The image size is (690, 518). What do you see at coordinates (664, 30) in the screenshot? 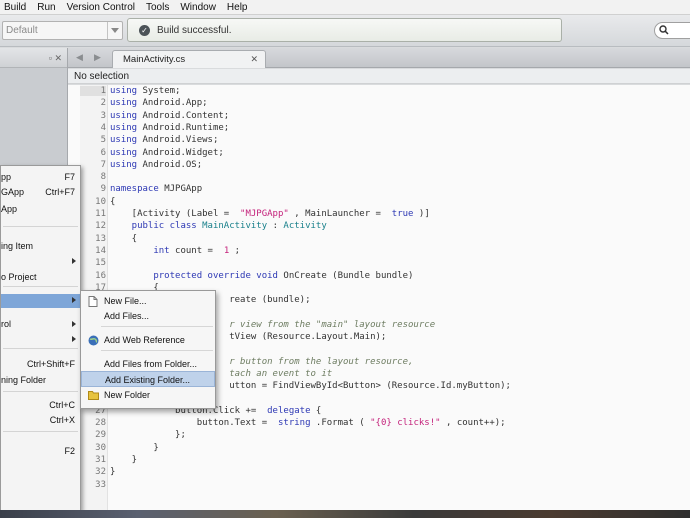
I see `search-icon` at bounding box center [664, 30].